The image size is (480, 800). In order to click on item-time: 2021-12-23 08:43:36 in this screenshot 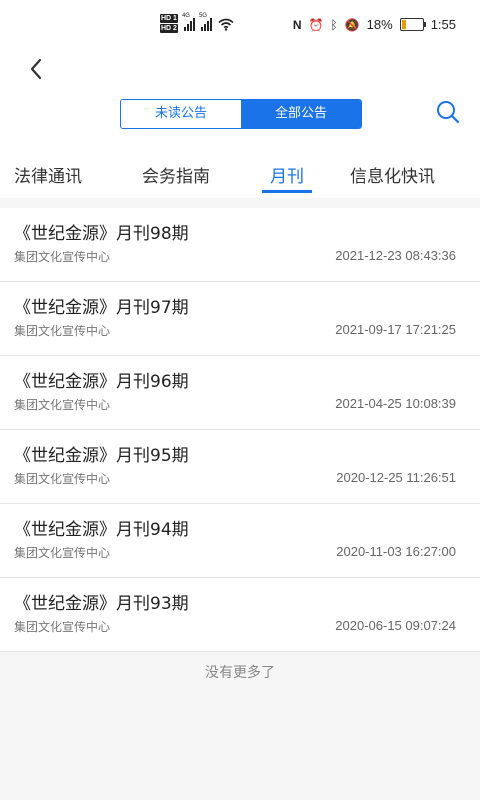, I will do `click(395, 255)`.